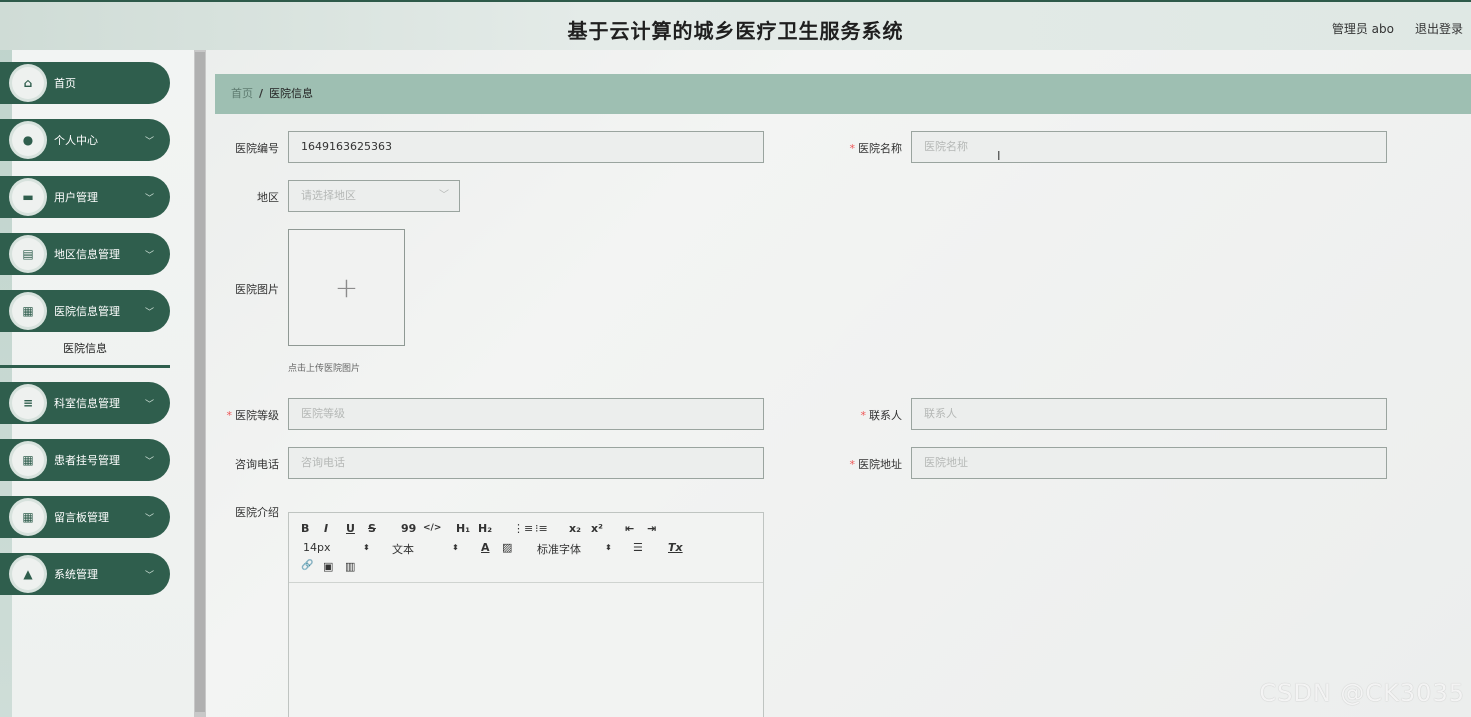  What do you see at coordinates (28, 574) in the screenshot?
I see `person-icon: ▲` at bounding box center [28, 574].